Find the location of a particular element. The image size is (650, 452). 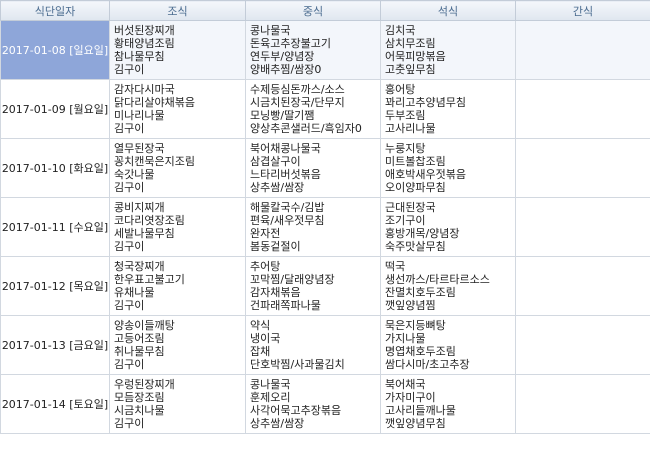

dinner-cell: 북어채국 가자미구이 고사리들깨나물 깻잎양념무침 is located at coordinates (448, 404).